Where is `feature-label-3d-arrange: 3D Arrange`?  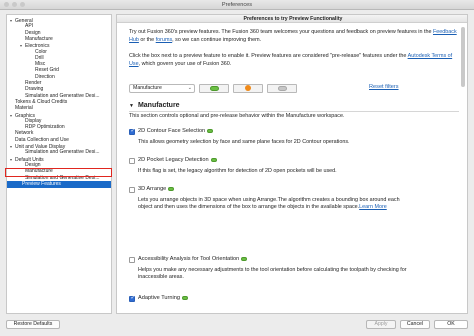
feature-label-3d-arrange: 3D Arrange is located at coordinates (156, 189).